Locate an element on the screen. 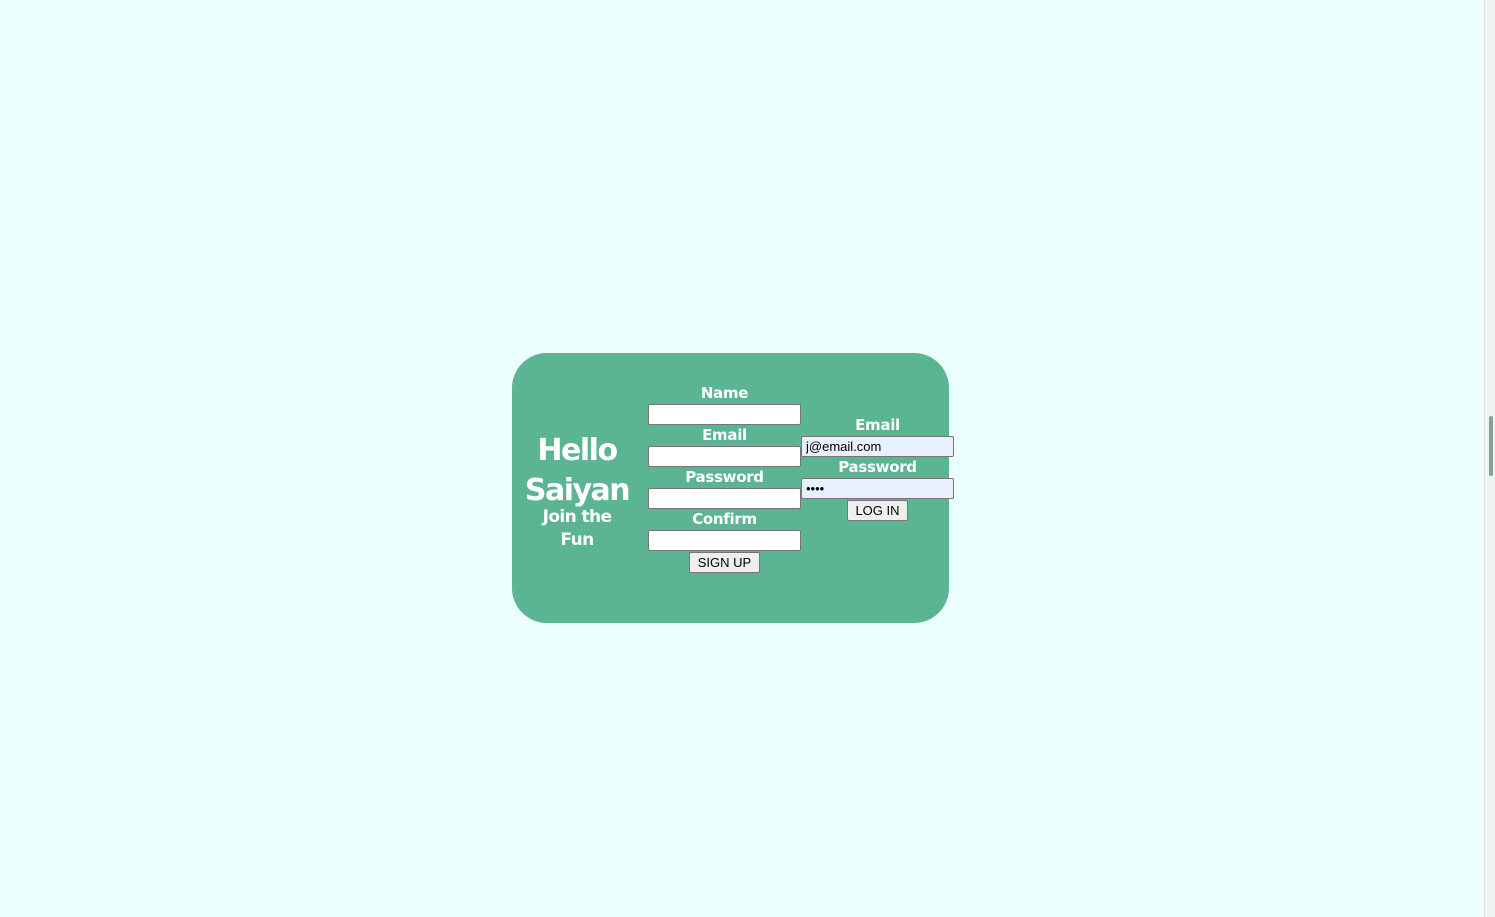  login-password-label: Password is located at coordinates (877, 467).